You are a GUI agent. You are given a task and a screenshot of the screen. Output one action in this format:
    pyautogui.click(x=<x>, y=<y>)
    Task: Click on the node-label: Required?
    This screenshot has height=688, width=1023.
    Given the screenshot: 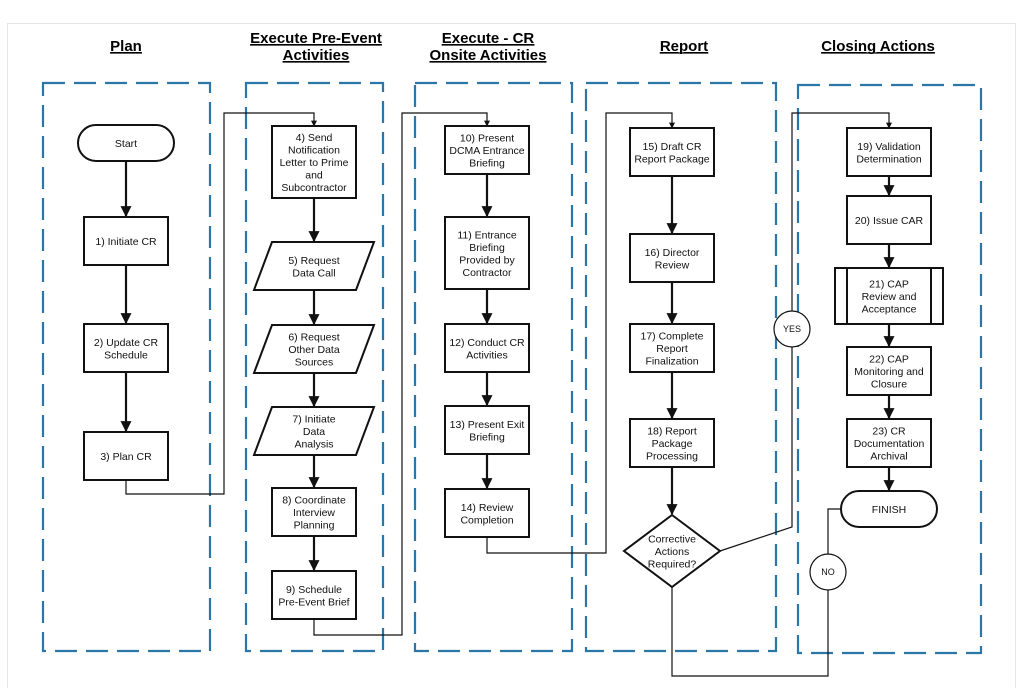 What is the action you would take?
    pyautogui.click(x=672, y=565)
    